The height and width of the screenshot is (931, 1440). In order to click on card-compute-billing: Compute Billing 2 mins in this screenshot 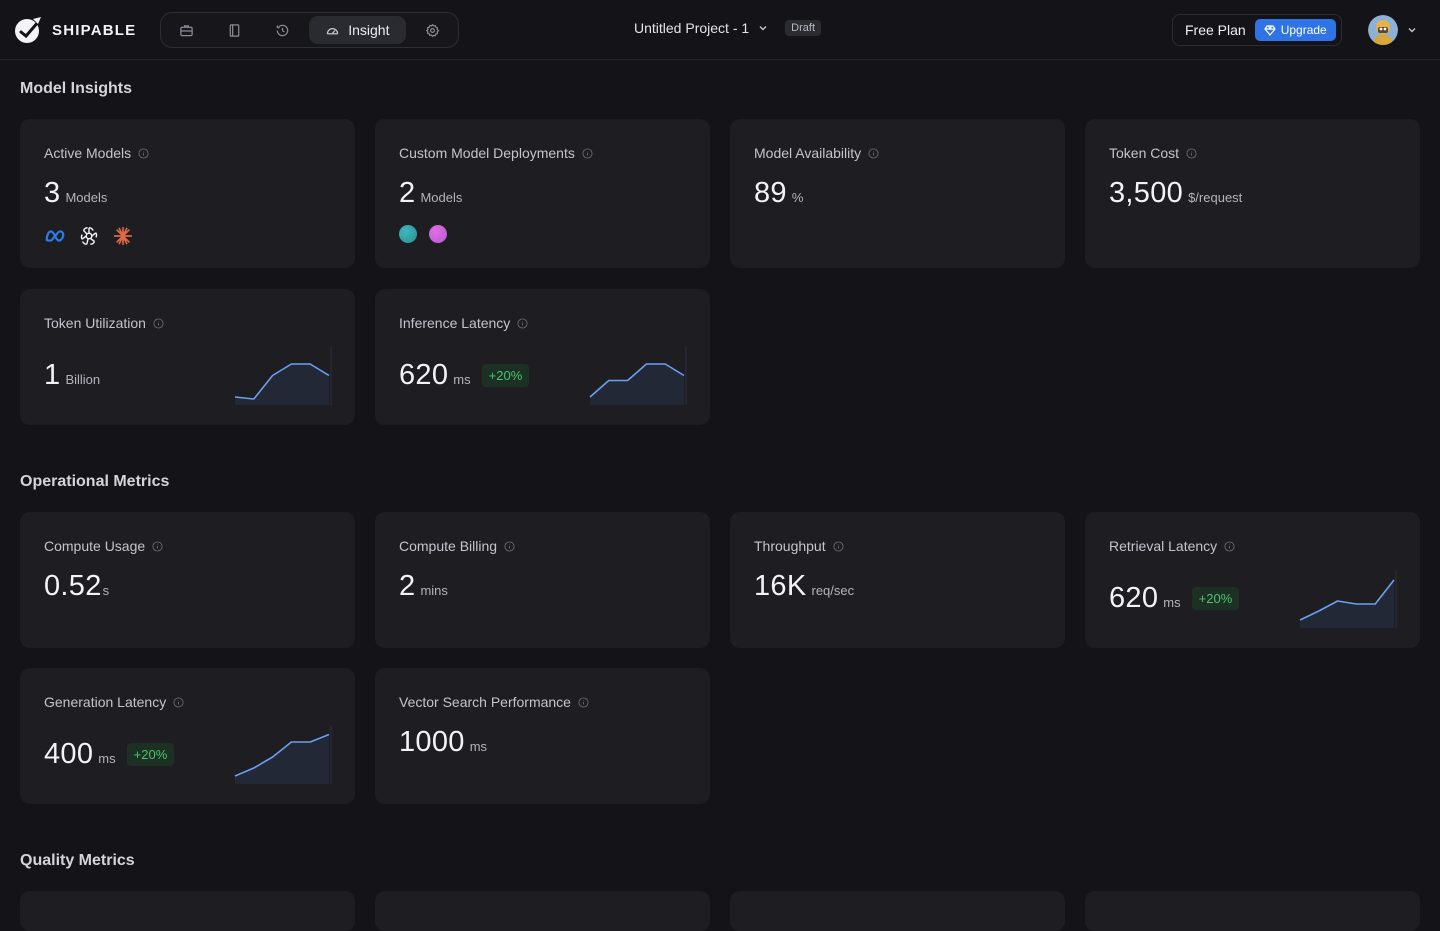, I will do `click(542, 580)`.